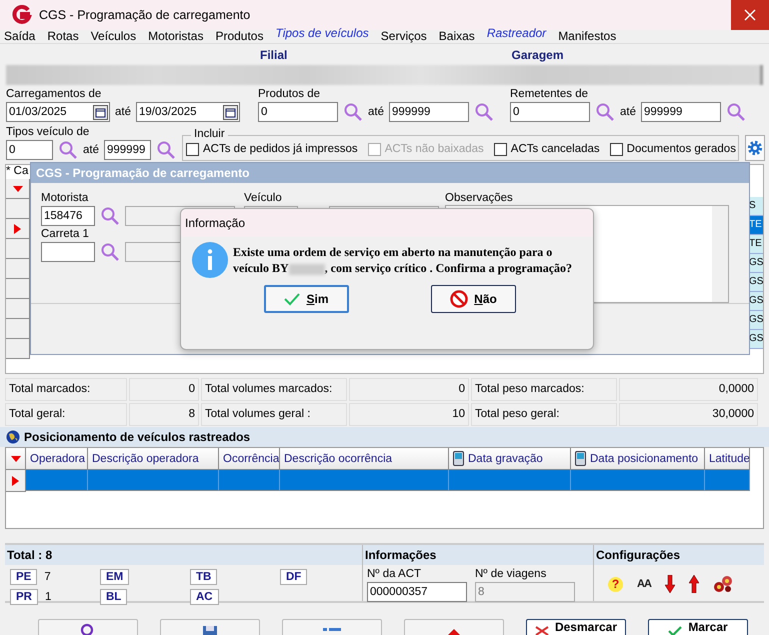  Describe the element at coordinates (394, 574) in the screenshot. I see `field-label: Nº da ACT` at that location.